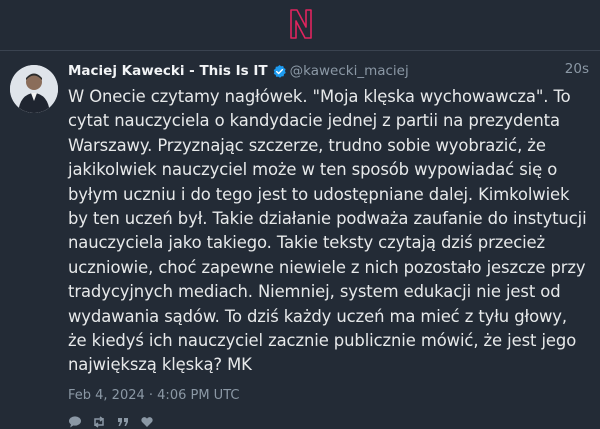 The height and width of the screenshot is (429, 600). What do you see at coordinates (34, 89) in the screenshot?
I see `avatar` at bounding box center [34, 89].